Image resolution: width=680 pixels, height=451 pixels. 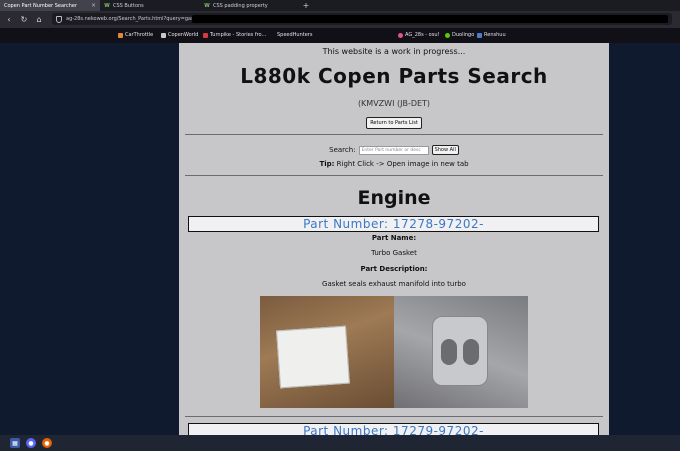 I want to click on gasket-image, so click(x=461, y=352).